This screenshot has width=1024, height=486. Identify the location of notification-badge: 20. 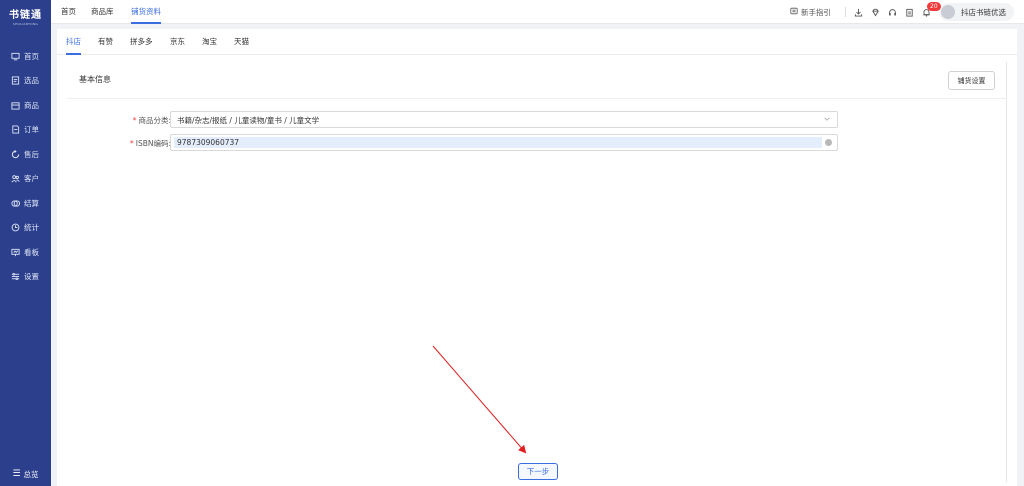
(934, 6).